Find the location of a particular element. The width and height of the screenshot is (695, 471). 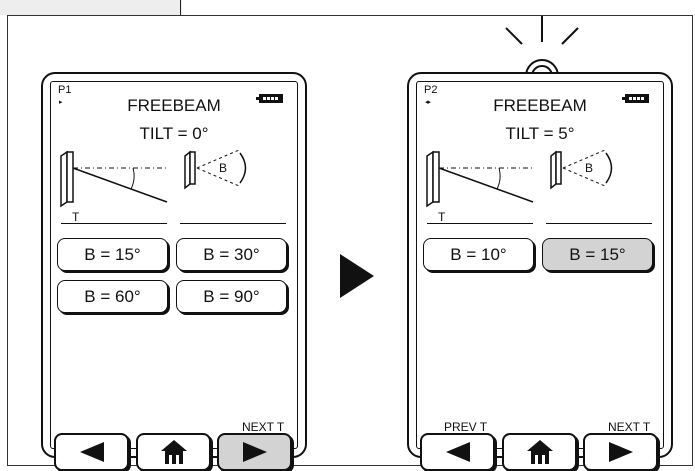

light-bulb-rays-icon is located at coordinates (542, 46).